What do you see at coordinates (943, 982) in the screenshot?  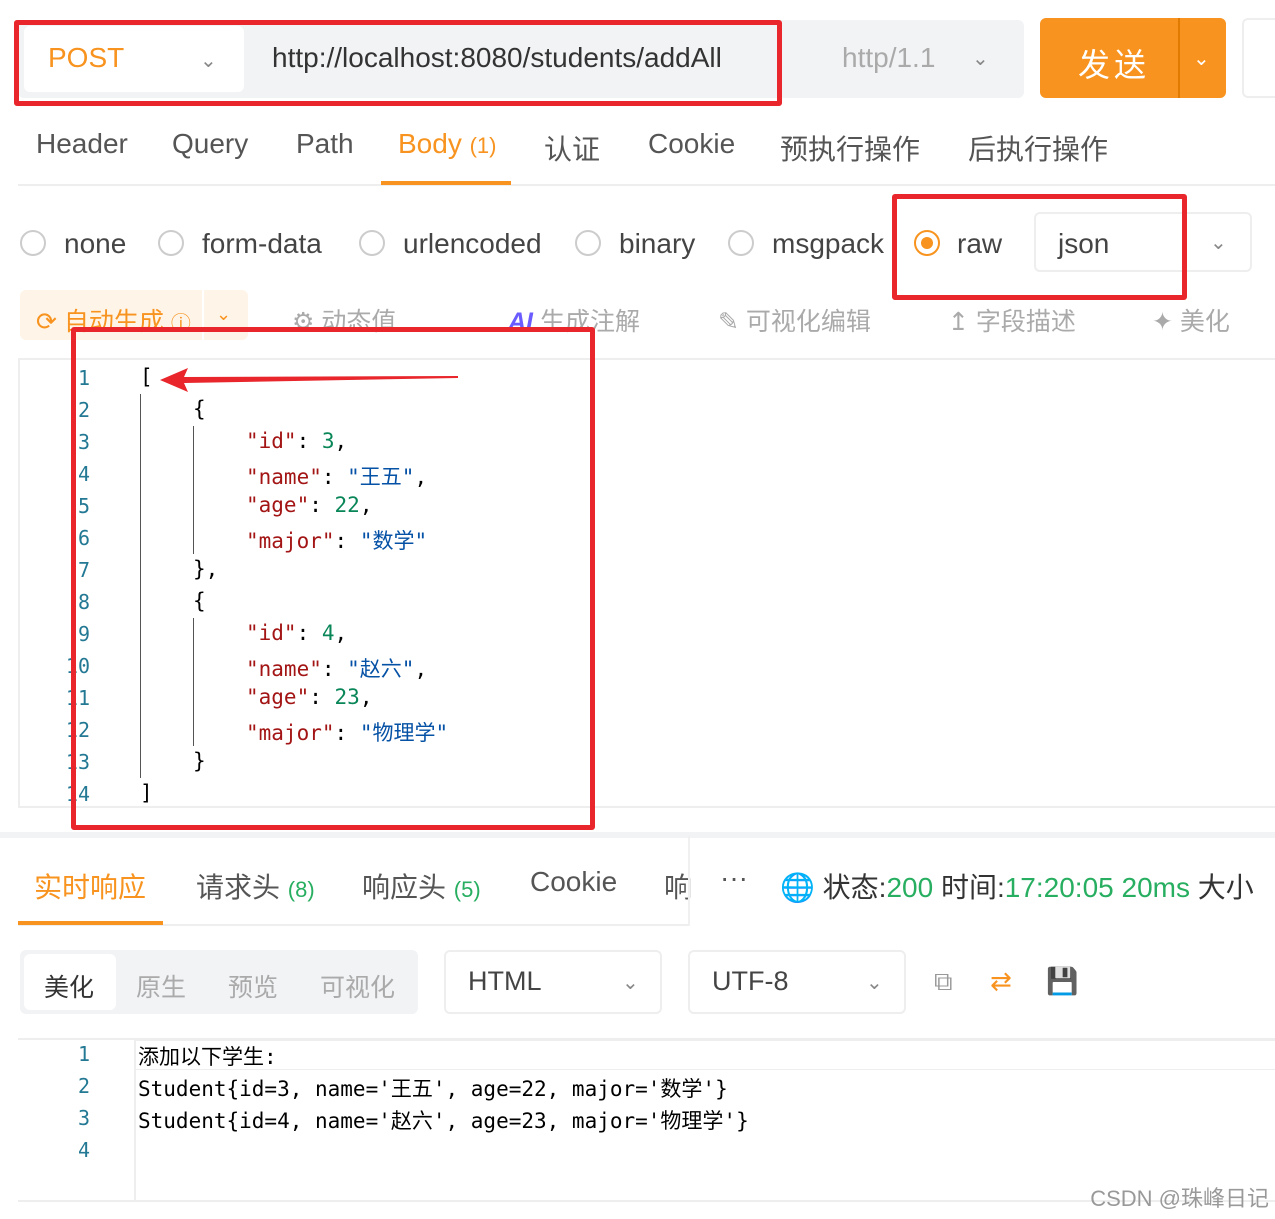 I see `copy-icon: ⧉` at bounding box center [943, 982].